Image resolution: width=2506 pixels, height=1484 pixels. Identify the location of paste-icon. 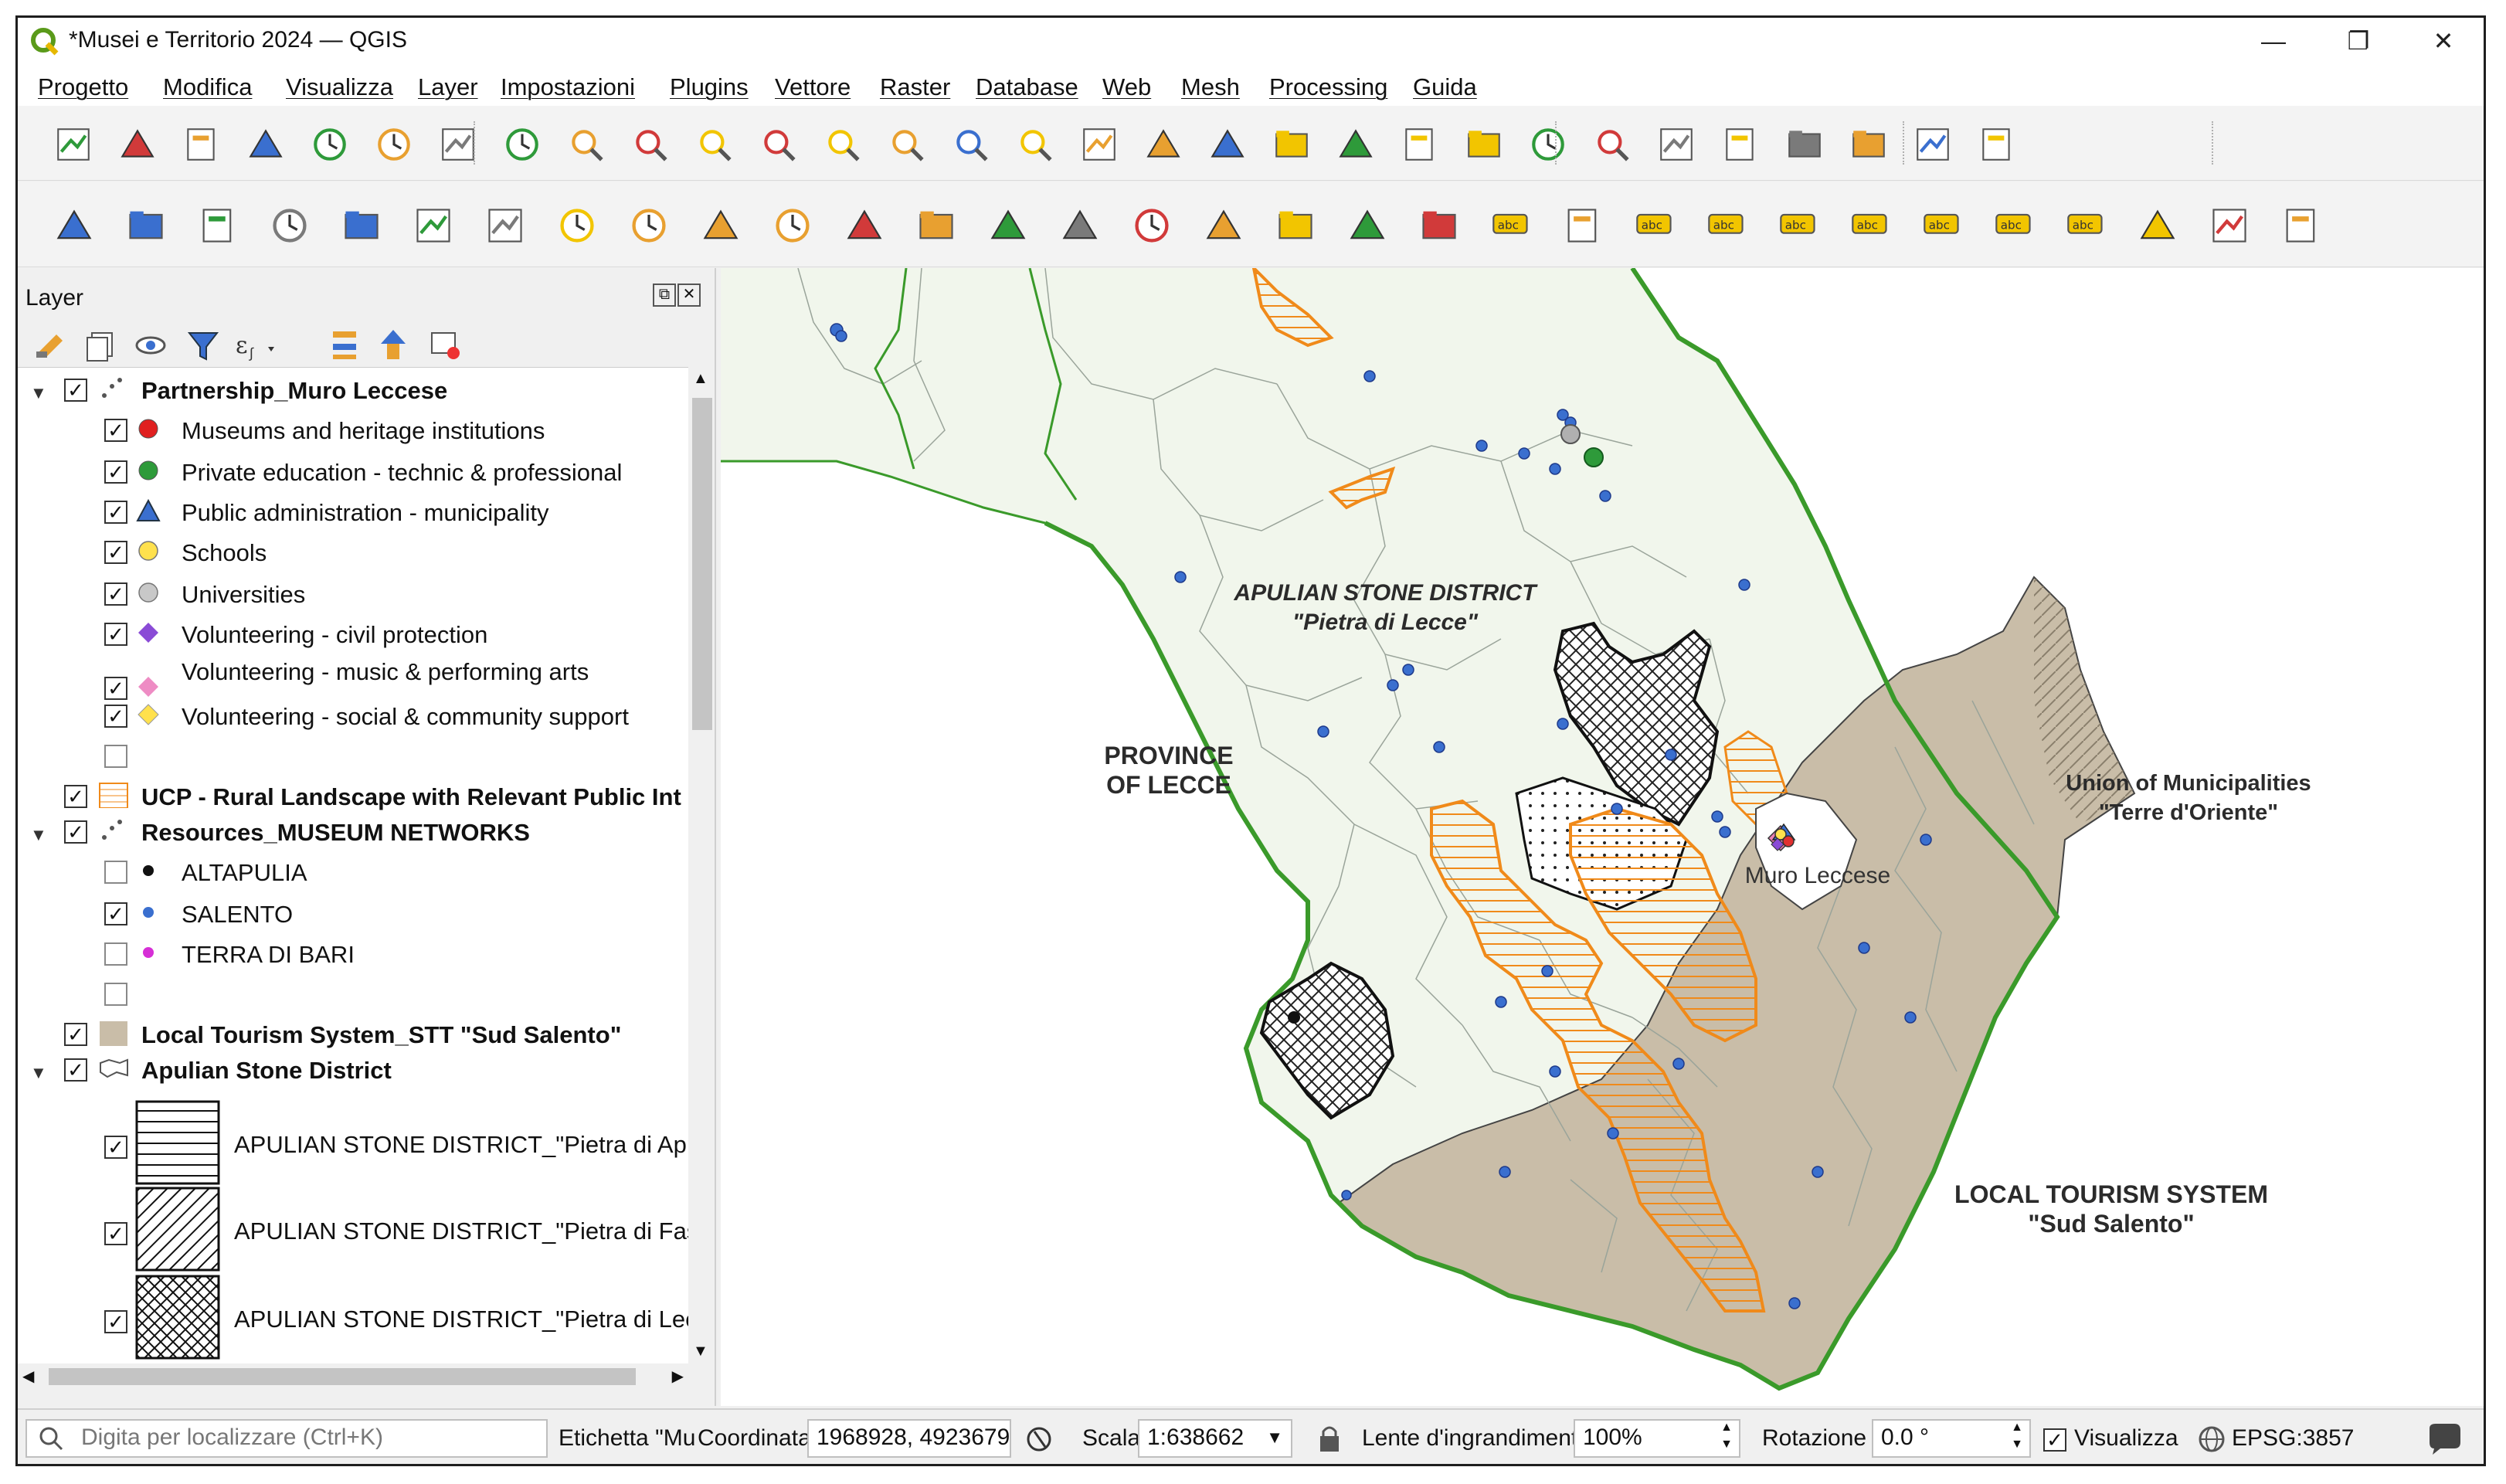
(1295, 225).